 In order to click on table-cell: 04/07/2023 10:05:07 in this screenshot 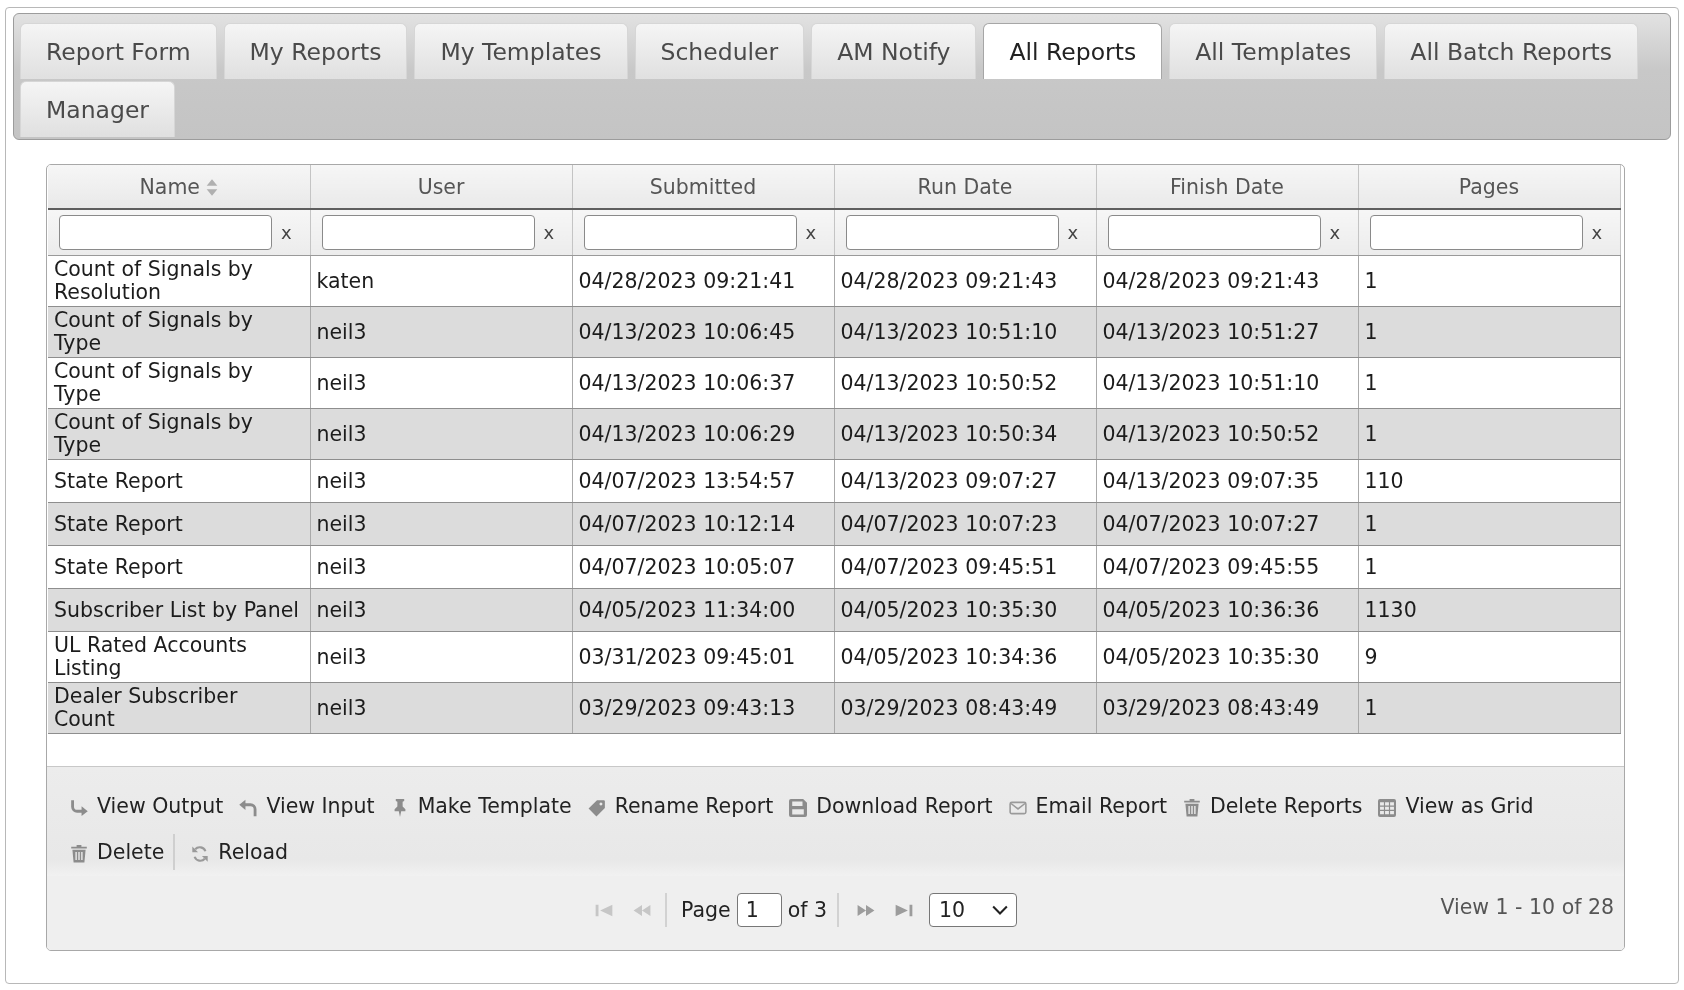, I will do `click(703, 567)`.